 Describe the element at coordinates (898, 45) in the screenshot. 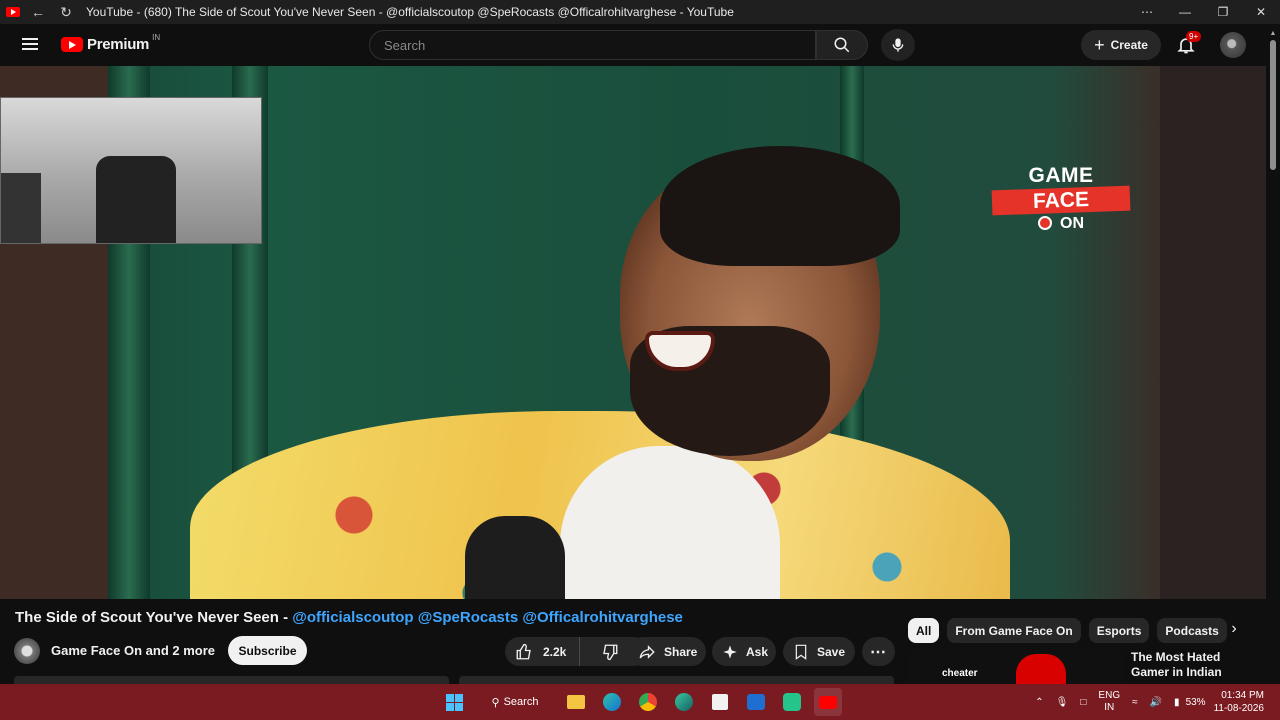

I see `voice-search-button` at that location.